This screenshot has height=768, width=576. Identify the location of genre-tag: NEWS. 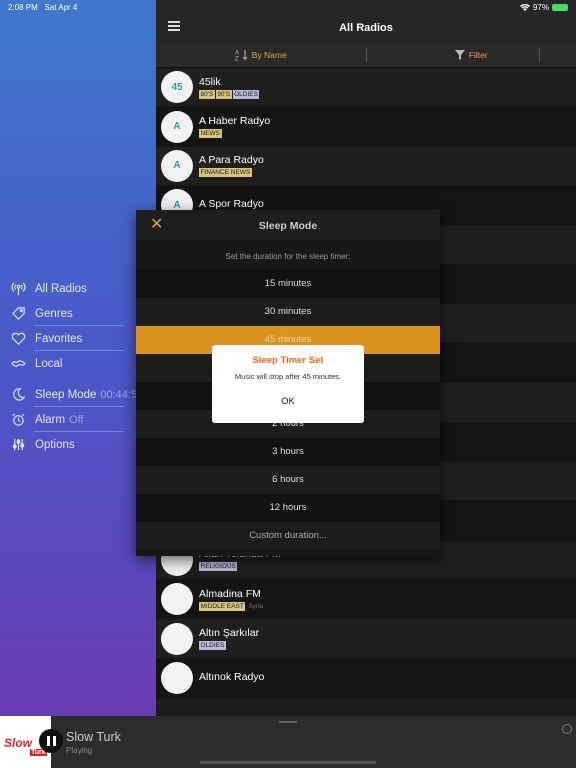
(210, 134).